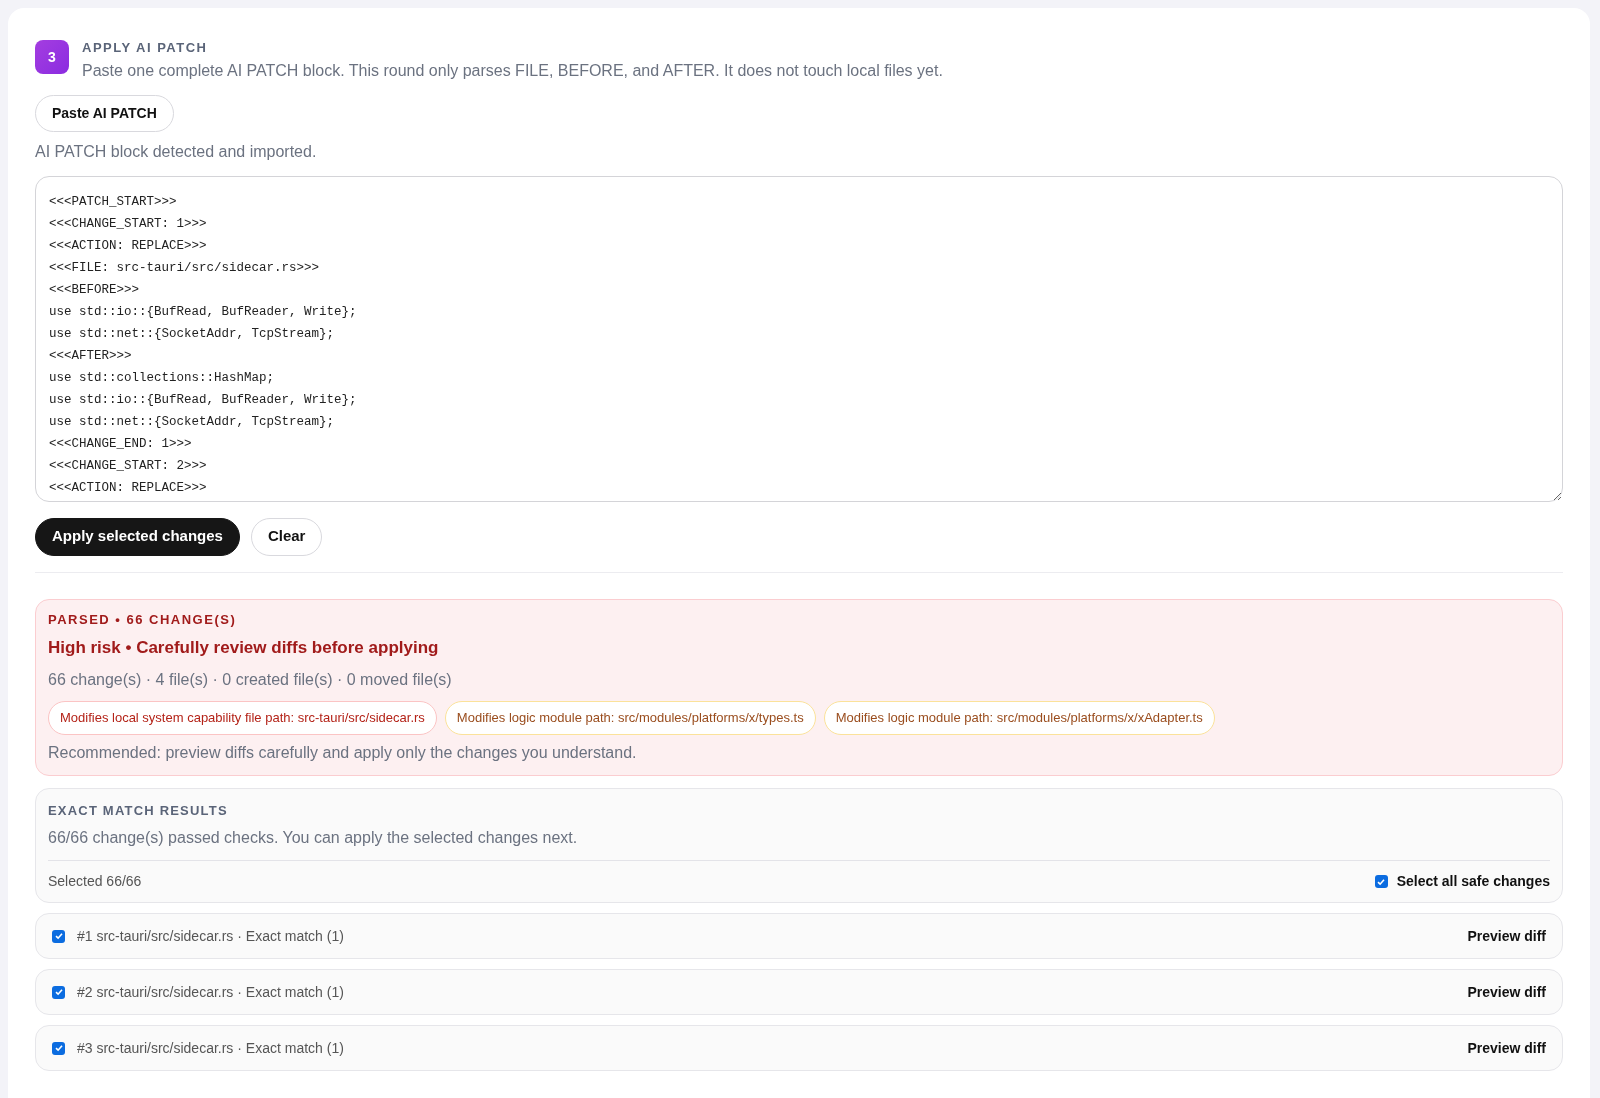  Describe the element at coordinates (210, 1048) in the screenshot. I see `change-label: #3 src-tauri/src/sidecar.rs · Exact match (1)` at that location.